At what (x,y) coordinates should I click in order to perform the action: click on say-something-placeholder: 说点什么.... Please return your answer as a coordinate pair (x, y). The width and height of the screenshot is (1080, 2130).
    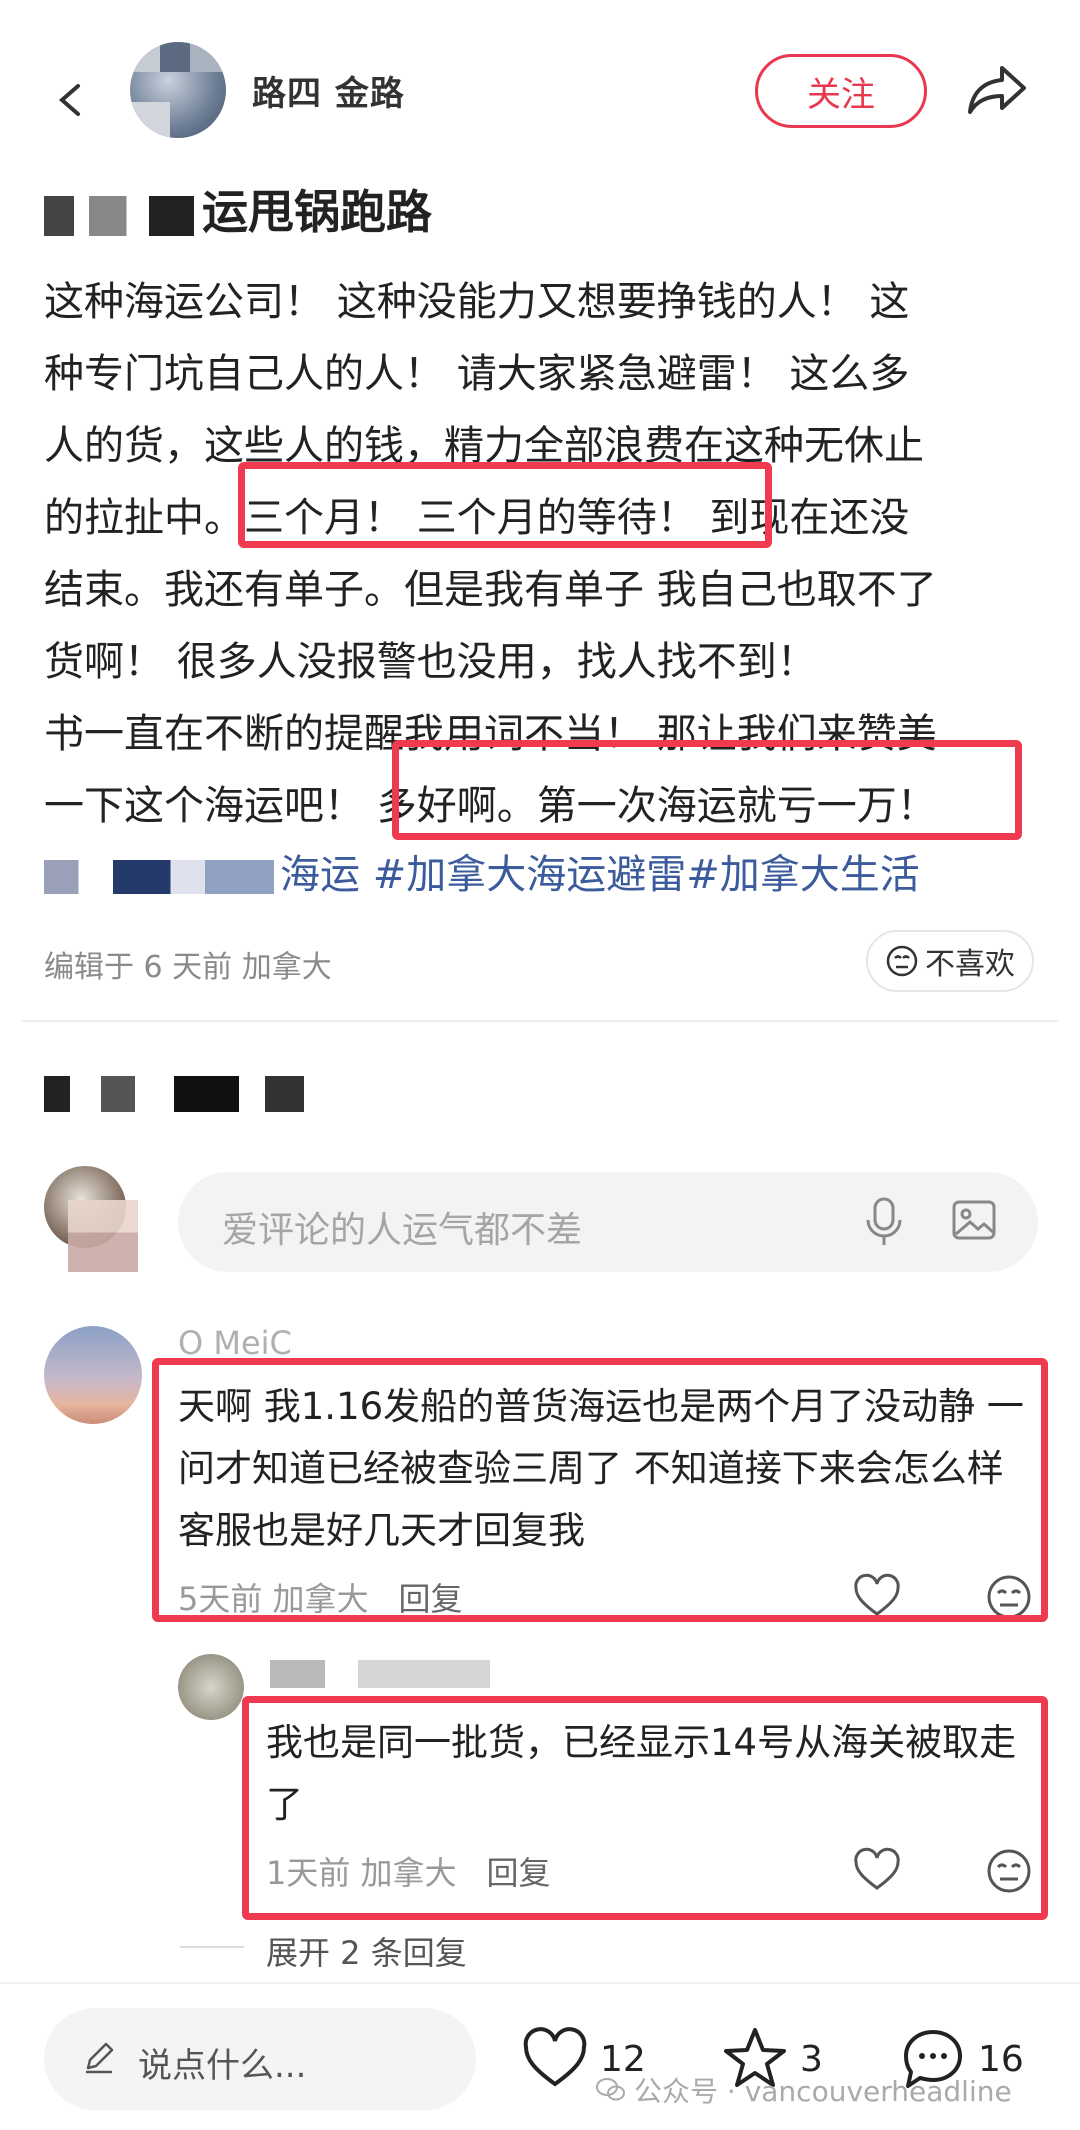
    Looking at the image, I should click on (222, 2066).